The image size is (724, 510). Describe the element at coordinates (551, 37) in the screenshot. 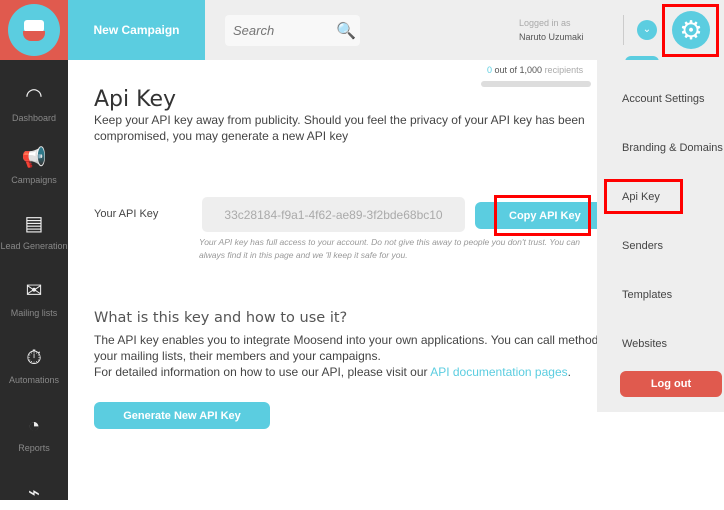

I see `user-name: Naruto Uzumaki` at that location.